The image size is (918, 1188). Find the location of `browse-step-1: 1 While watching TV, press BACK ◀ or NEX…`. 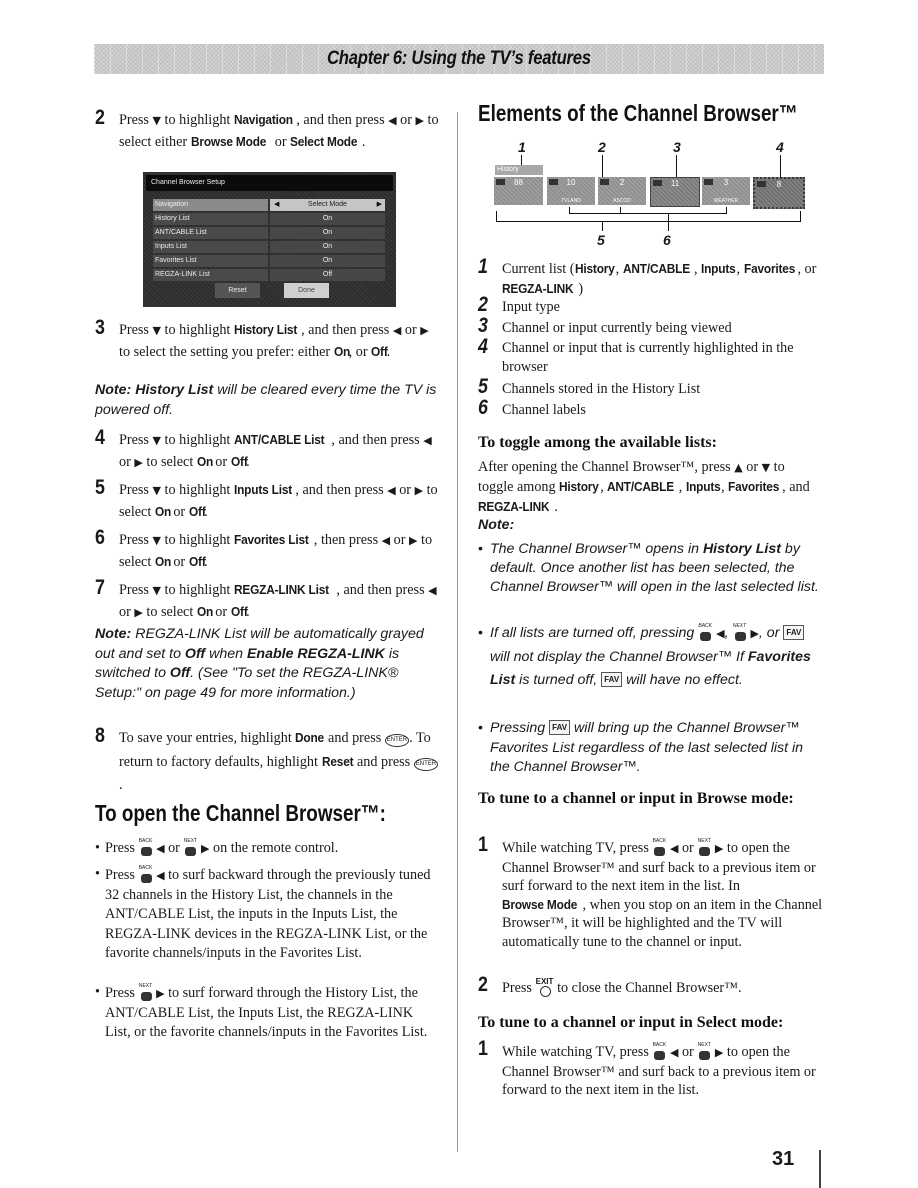

browse-step-1: 1 While watching TV, press BACK ◀ or NEX… is located at coordinates (650, 891).